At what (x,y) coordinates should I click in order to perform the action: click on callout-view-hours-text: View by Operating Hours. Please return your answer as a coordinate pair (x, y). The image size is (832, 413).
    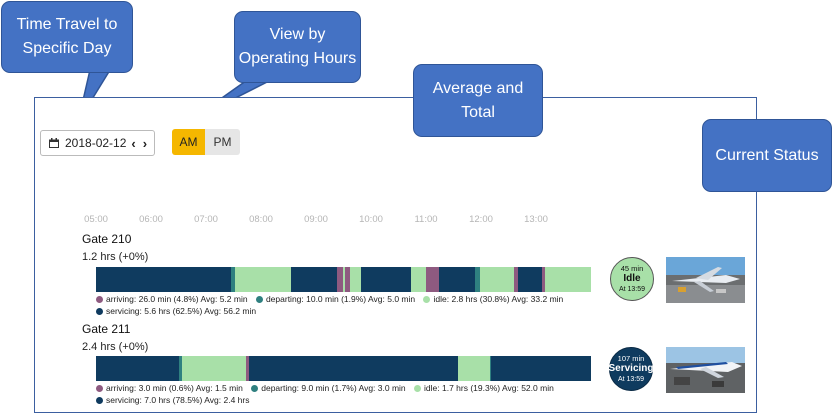
    Looking at the image, I should click on (297, 46).